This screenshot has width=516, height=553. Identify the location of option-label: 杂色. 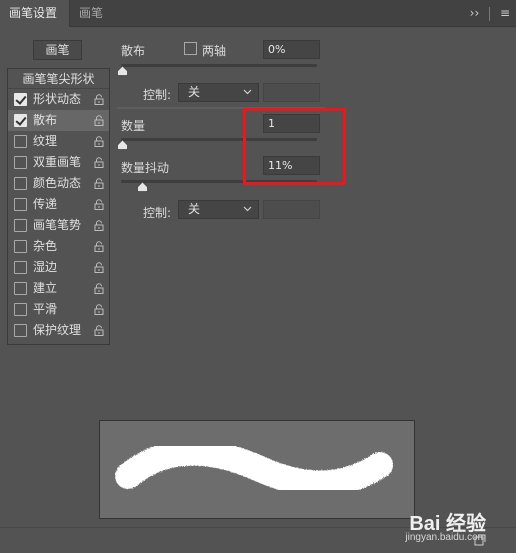
(45, 246).